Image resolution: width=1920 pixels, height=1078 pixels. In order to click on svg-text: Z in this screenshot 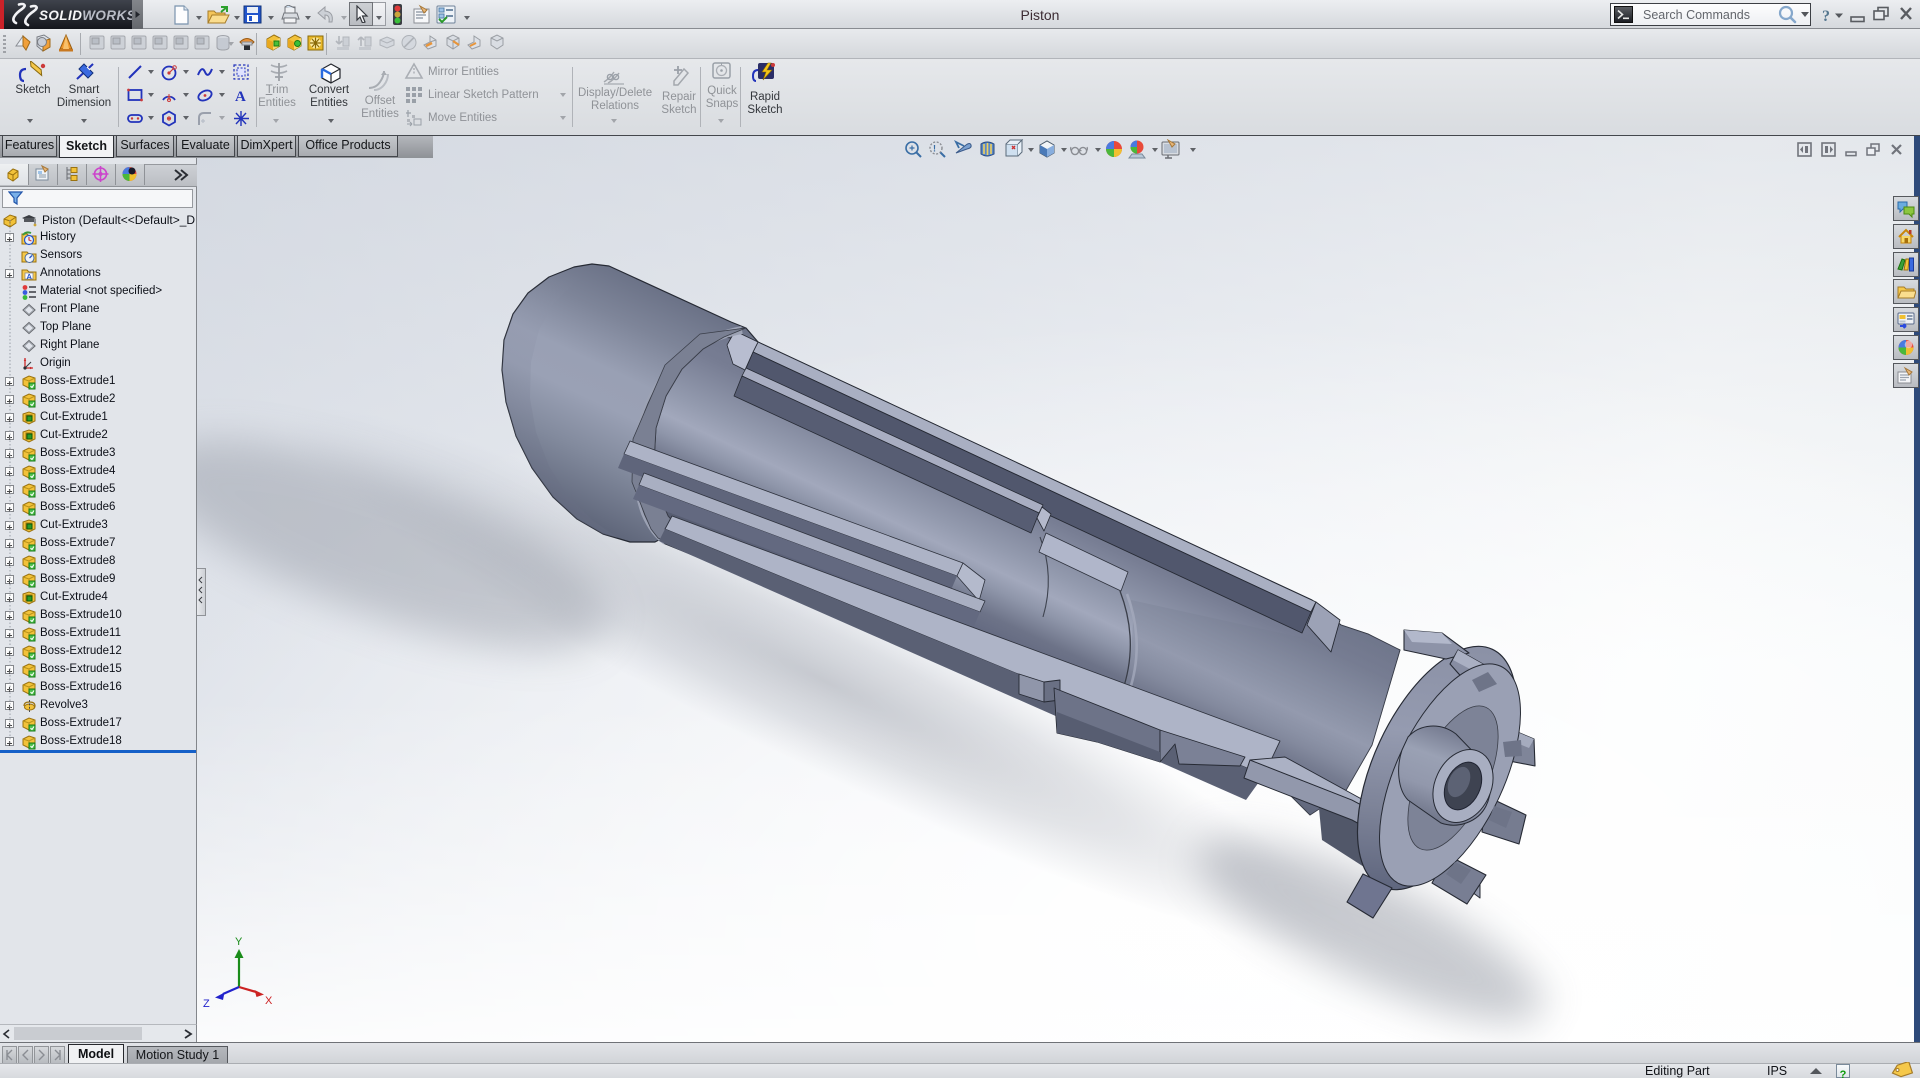, I will do `click(206, 1004)`.